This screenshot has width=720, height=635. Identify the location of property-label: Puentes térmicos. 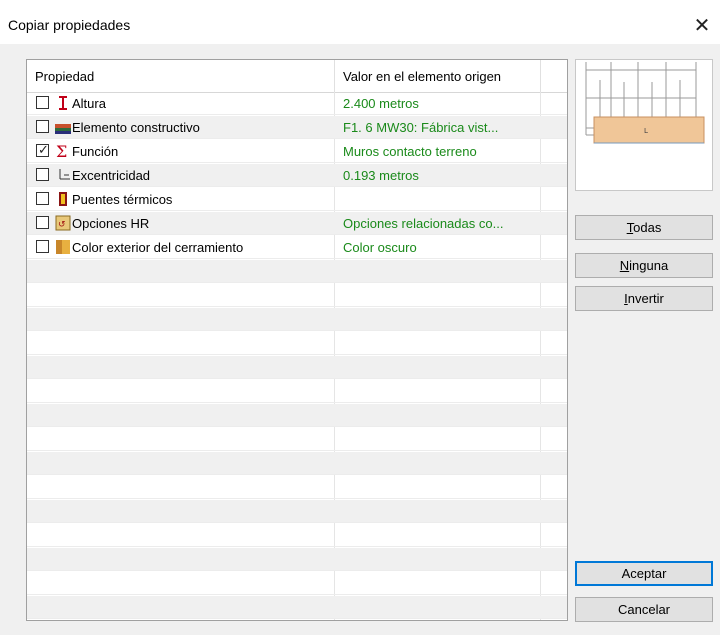
(122, 199).